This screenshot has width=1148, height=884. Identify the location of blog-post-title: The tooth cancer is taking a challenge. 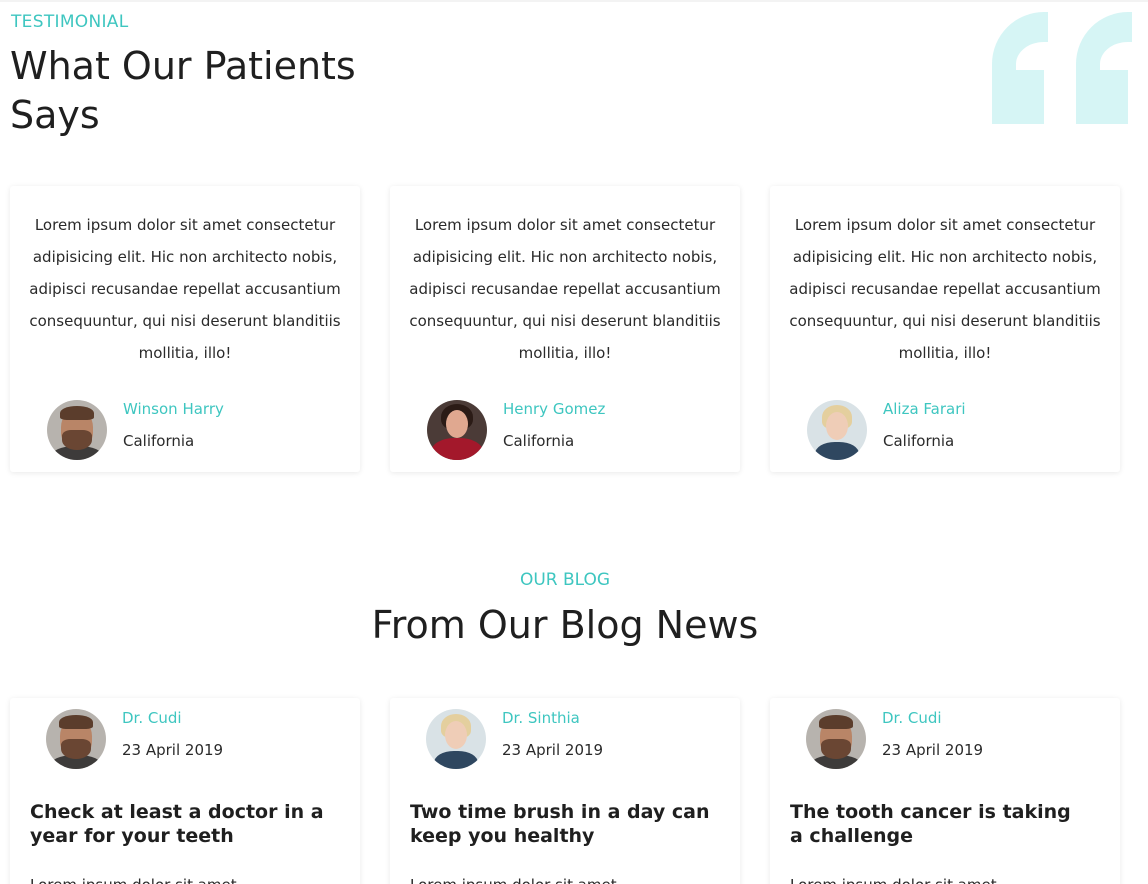
(940, 824).